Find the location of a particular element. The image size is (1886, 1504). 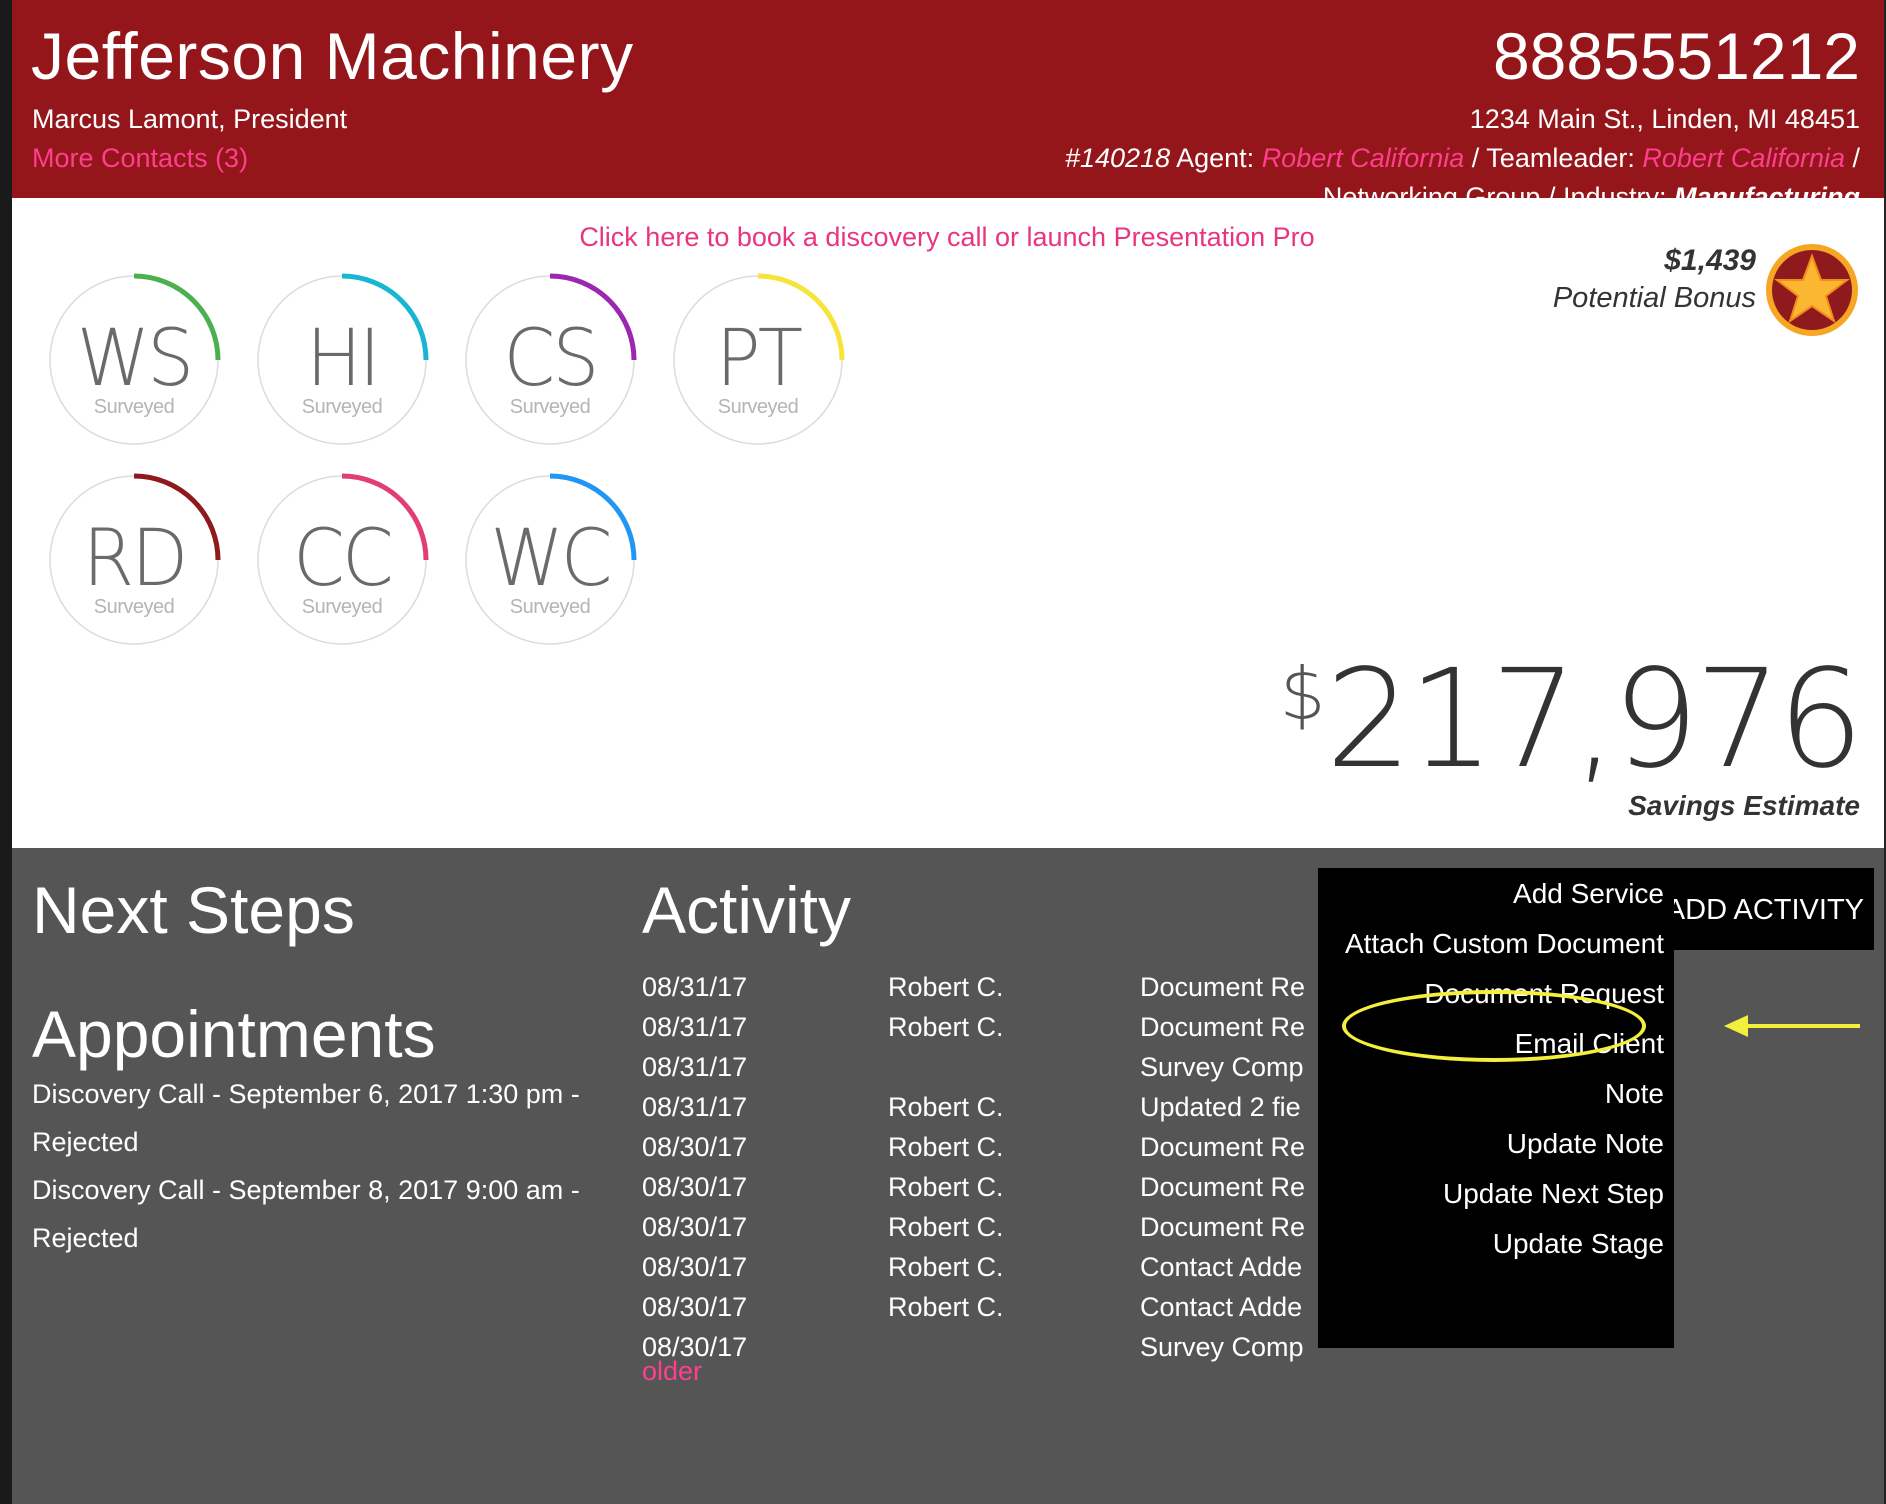

survey-gauge-cc: CC Surveyed is located at coordinates (342, 560).